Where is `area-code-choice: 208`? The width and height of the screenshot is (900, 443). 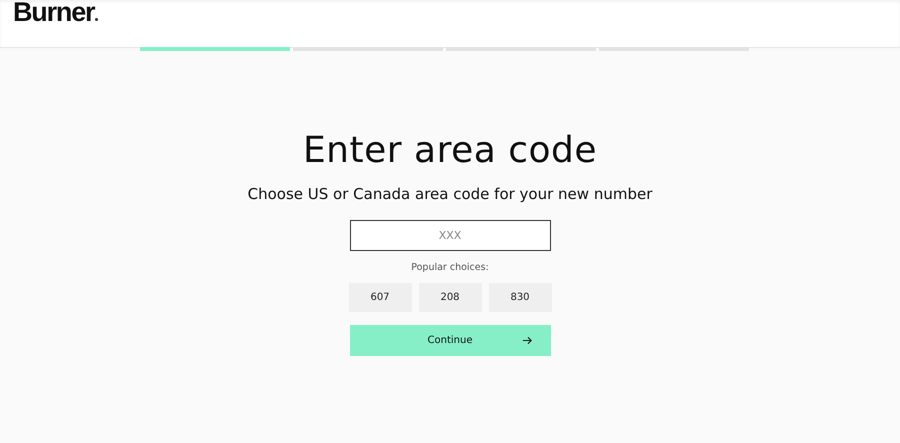
area-code-choice: 208 is located at coordinates (450, 297).